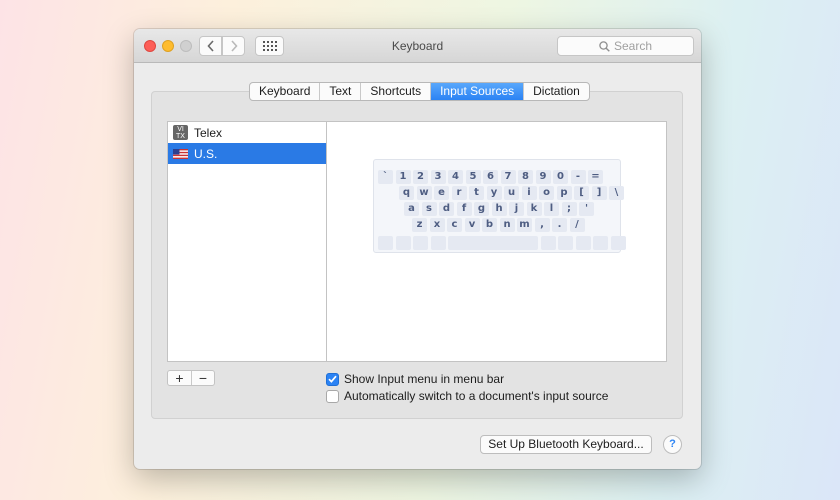  I want to click on list-add-remove-controls: + −, so click(191, 378).